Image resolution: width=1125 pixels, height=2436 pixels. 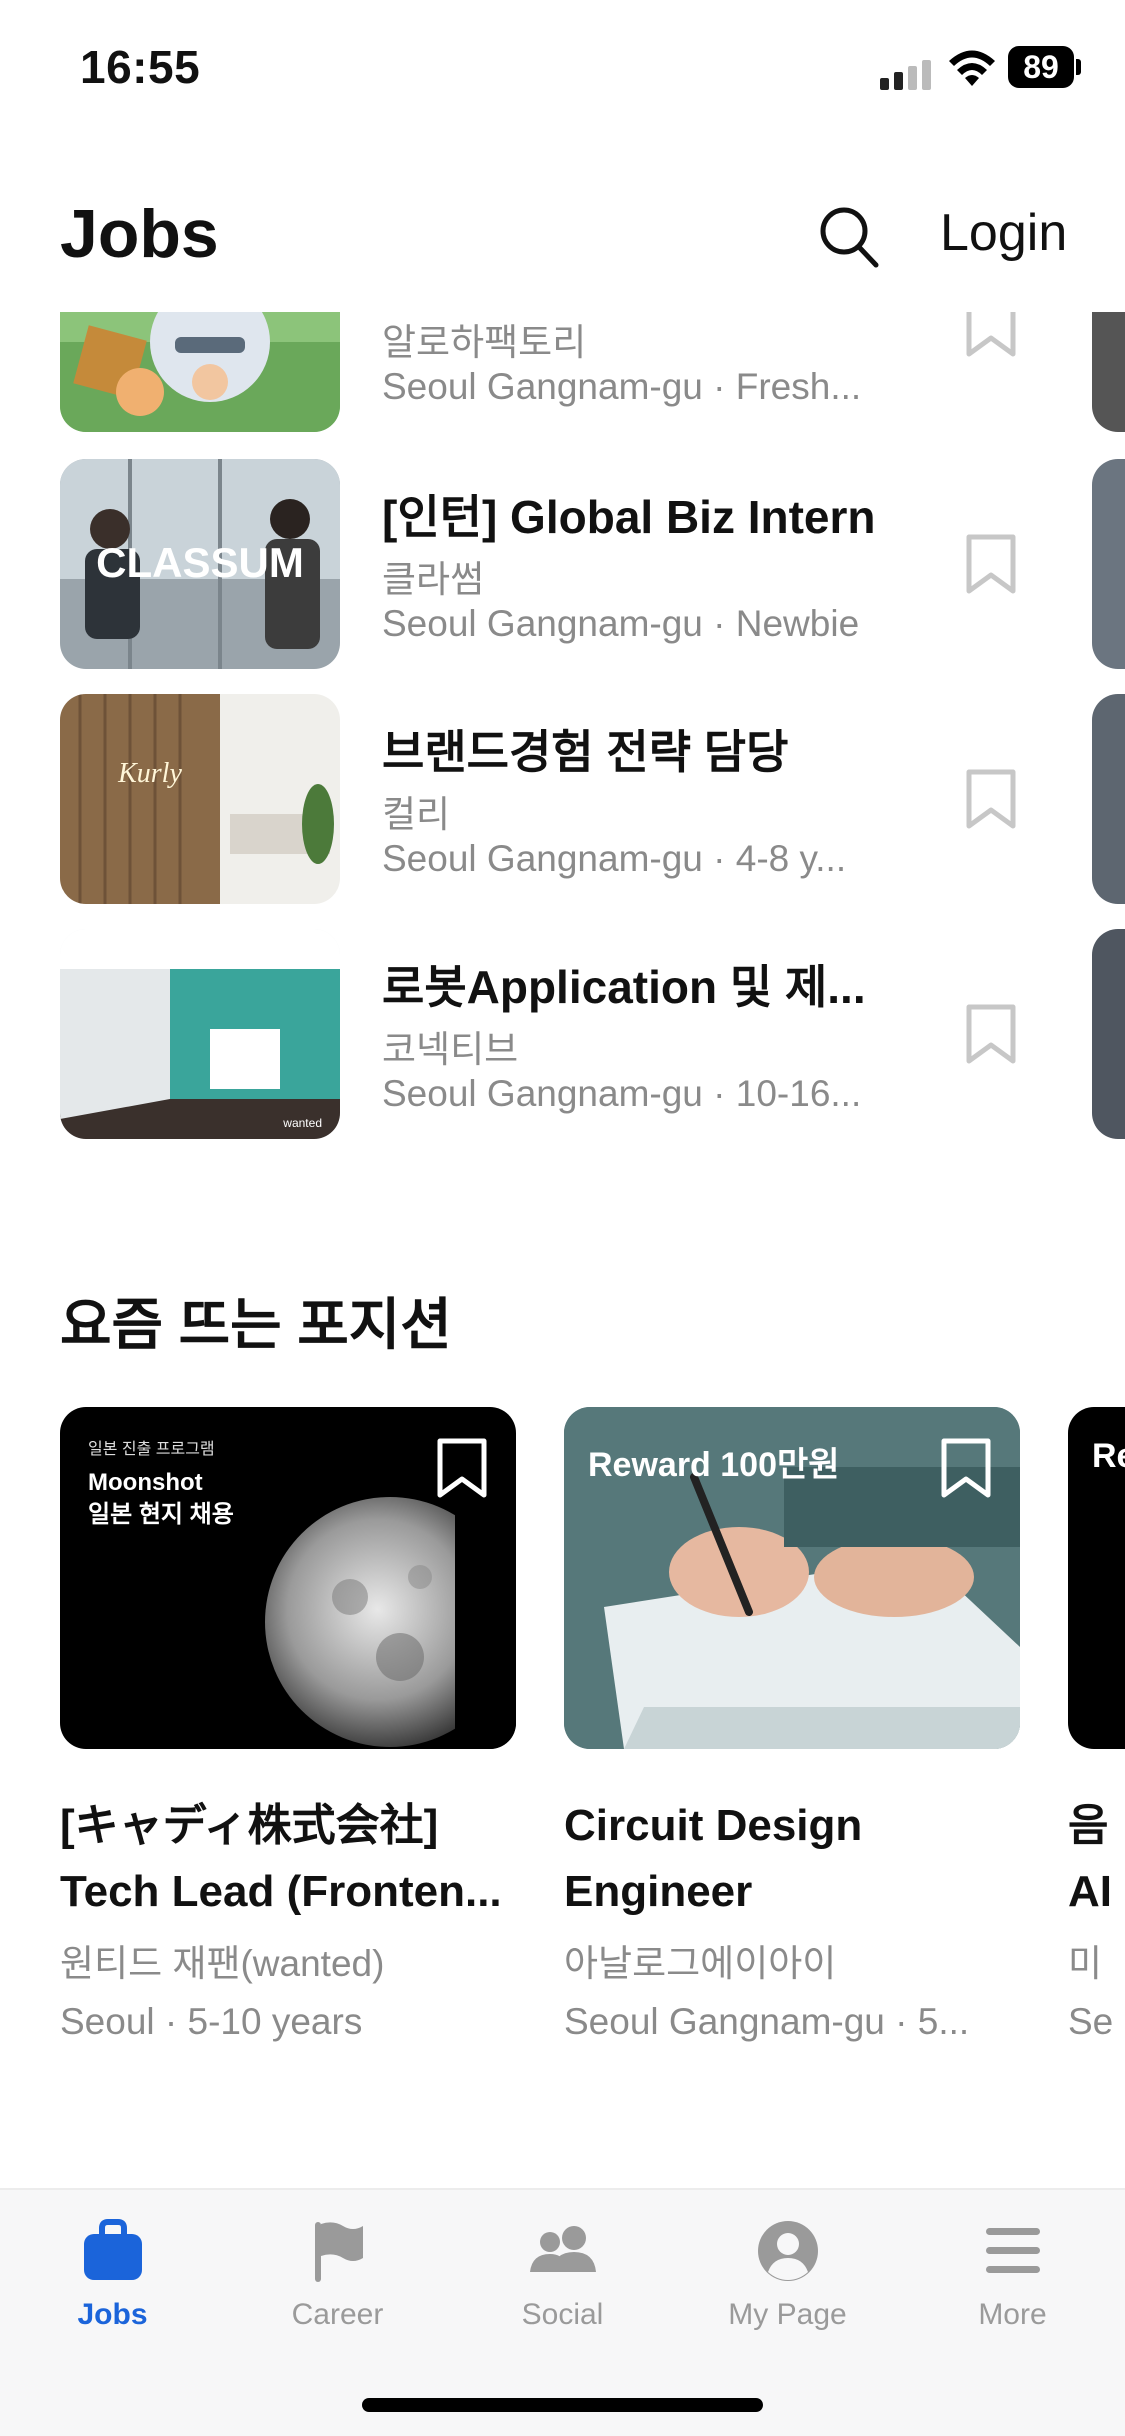 What do you see at coordinates (792, 1578) in the screenshot?
I see `card-image: Reward 100만원` at bounding box center [792, 1578].